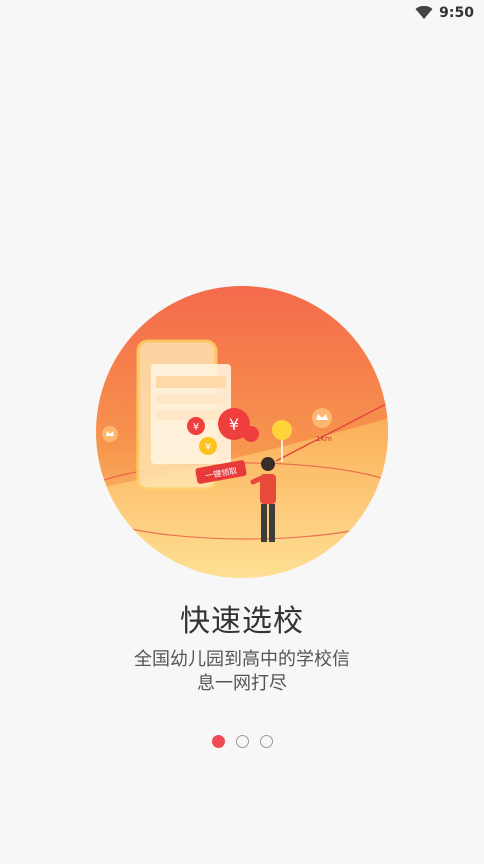  I want to click on status-time: 9:50, so click(456, 13).